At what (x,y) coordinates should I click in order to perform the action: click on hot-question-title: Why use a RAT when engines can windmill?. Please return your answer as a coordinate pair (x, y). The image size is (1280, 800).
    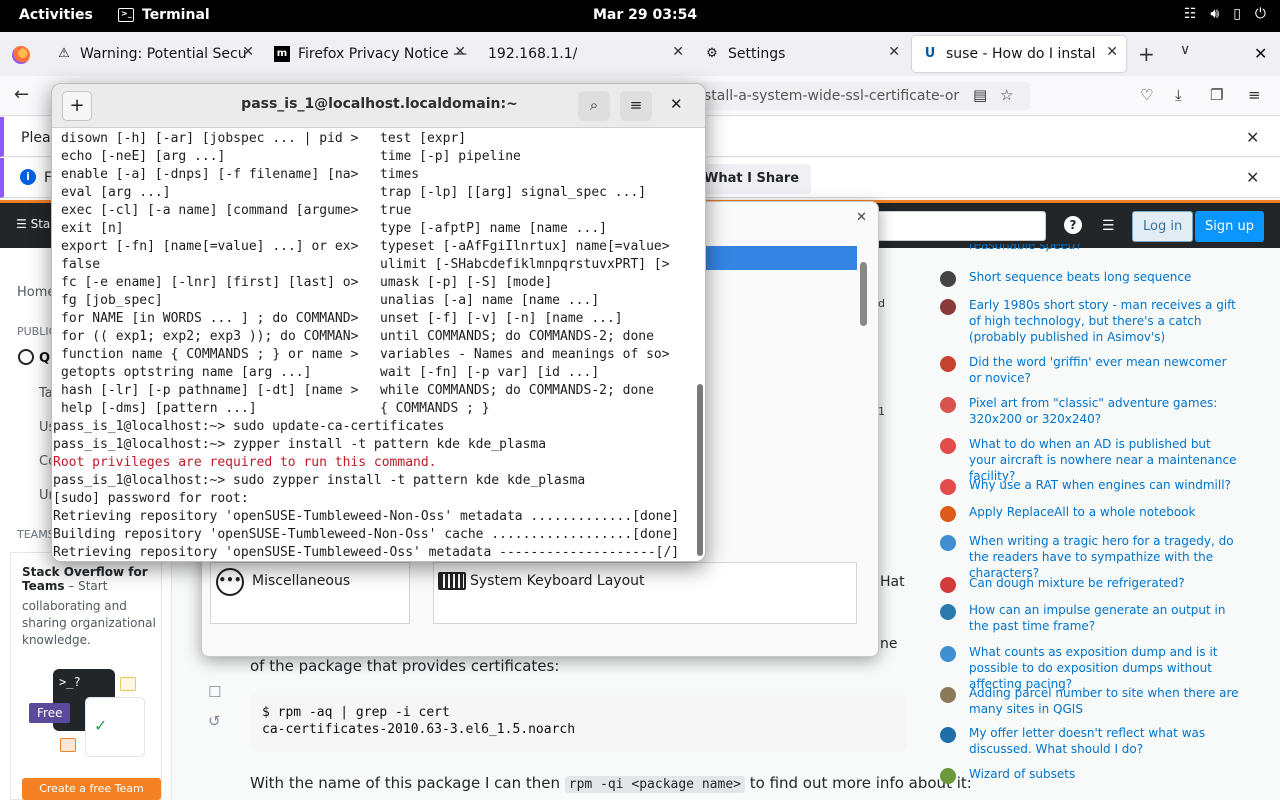
    Looking at the image, I should click on (1104, 485).